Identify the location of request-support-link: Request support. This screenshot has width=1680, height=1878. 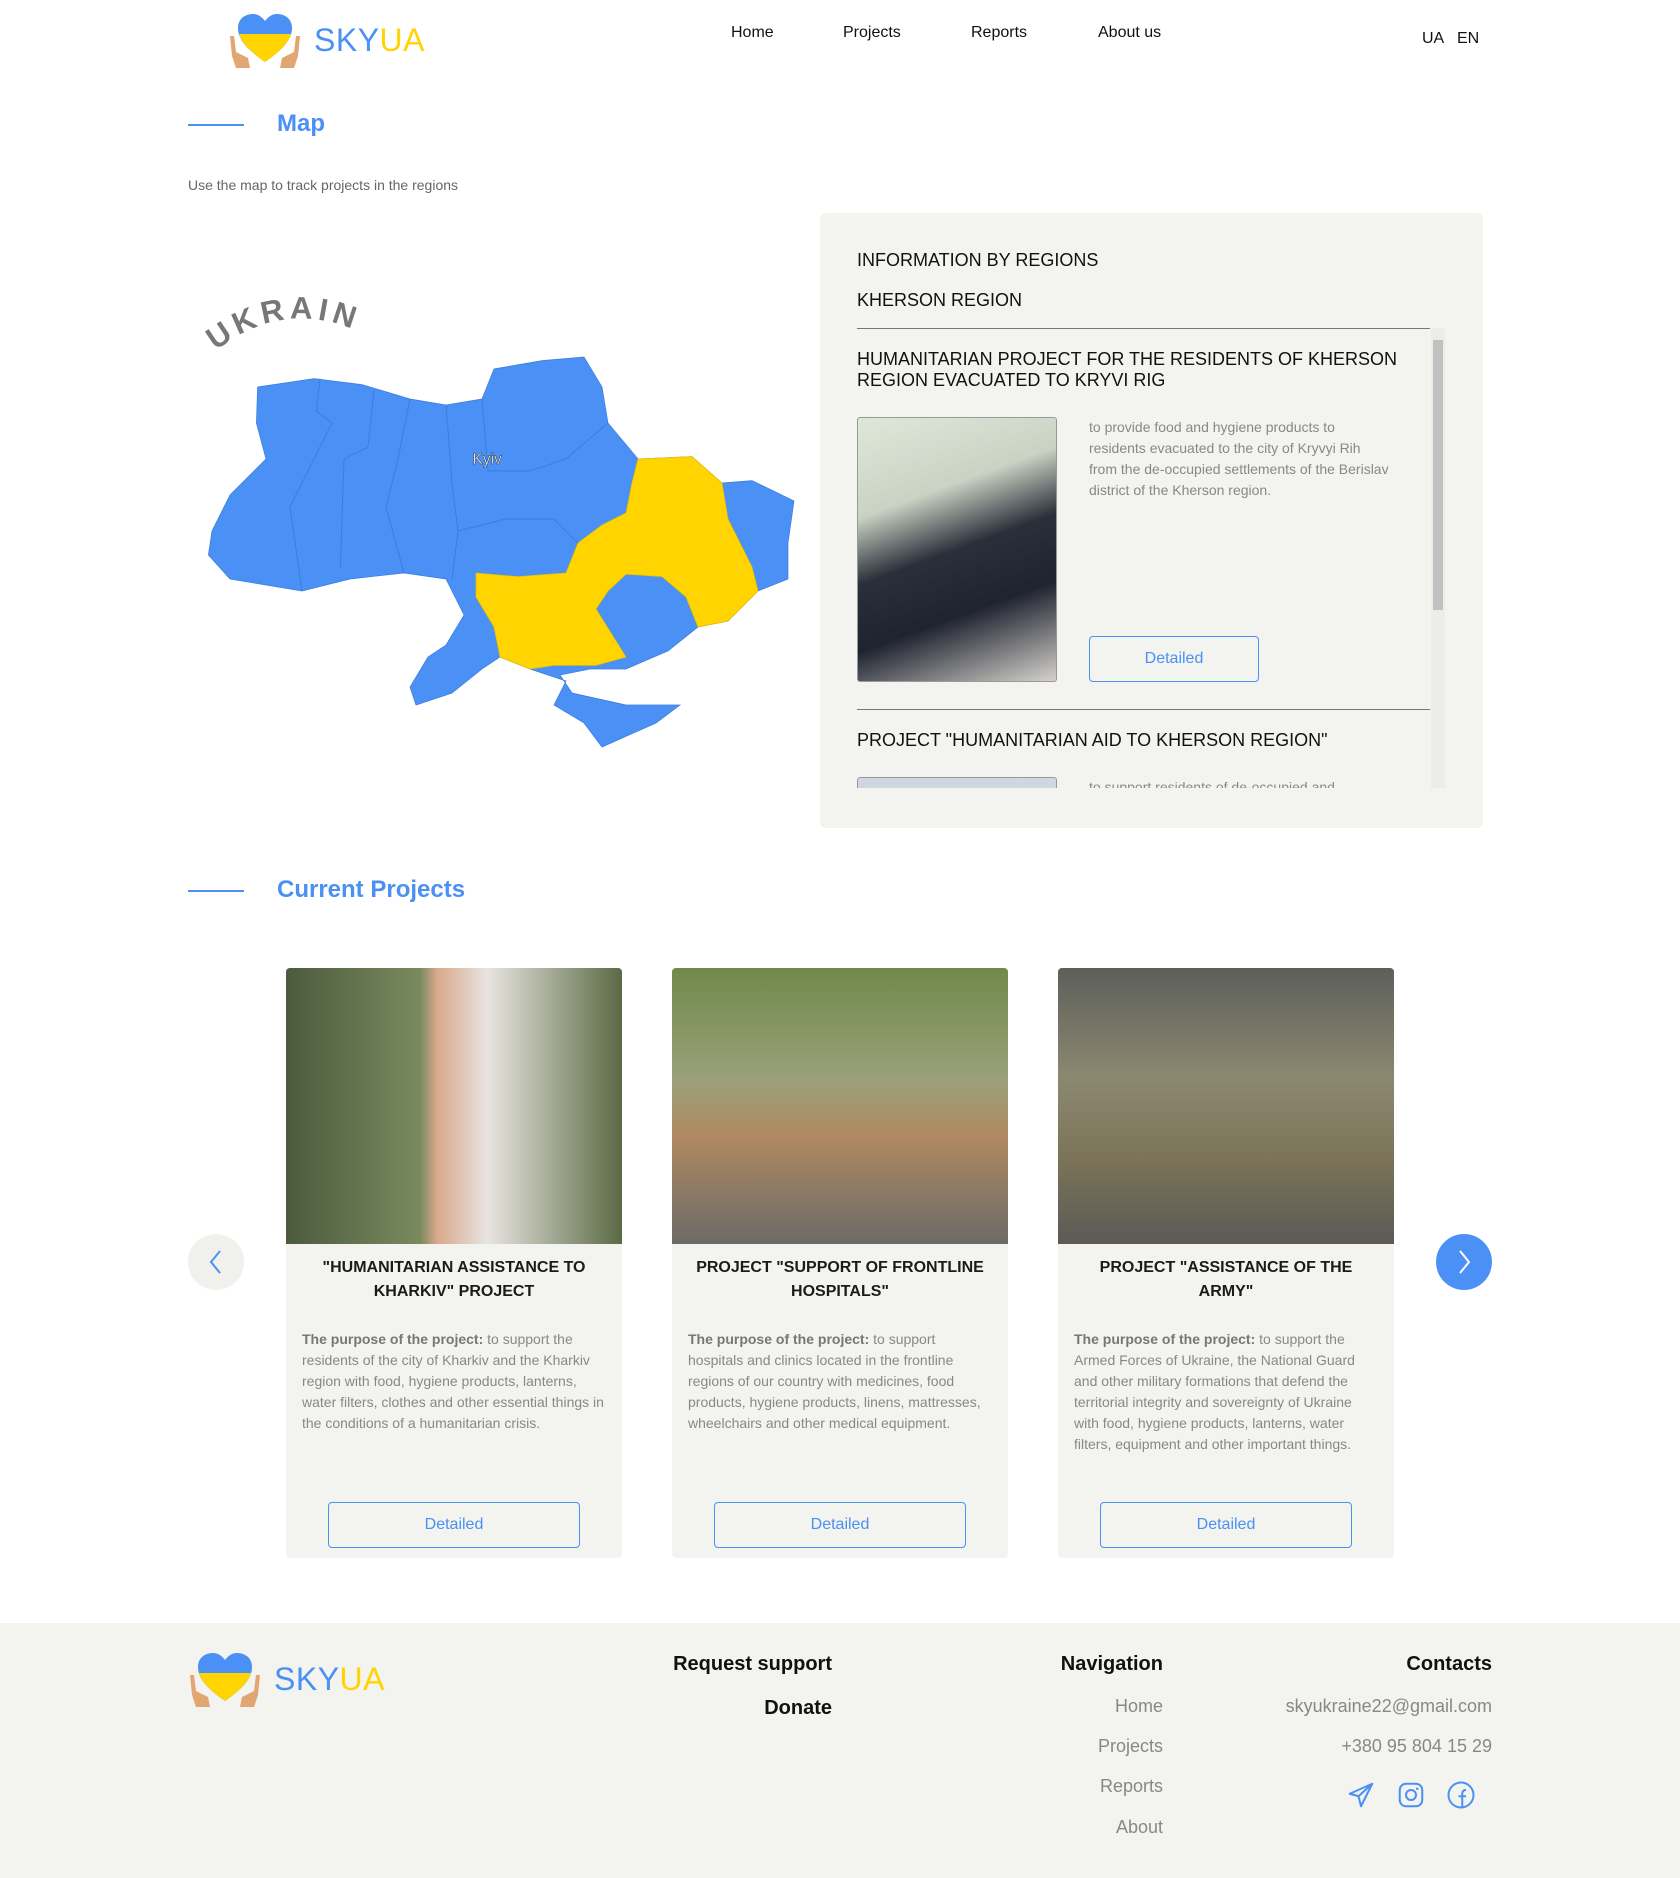
(752, 1664).